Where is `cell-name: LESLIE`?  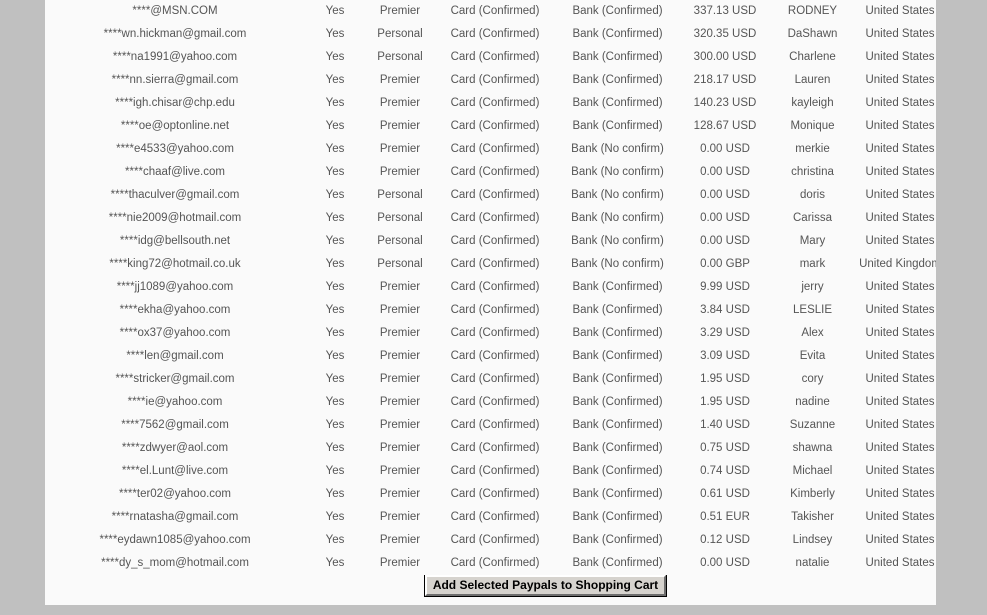 cell-name: LESLIE is located at coordinates (812, 310).